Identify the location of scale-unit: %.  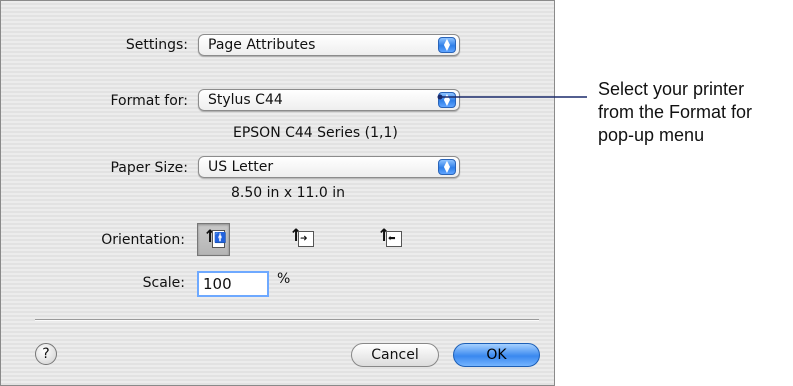
(284, 279).